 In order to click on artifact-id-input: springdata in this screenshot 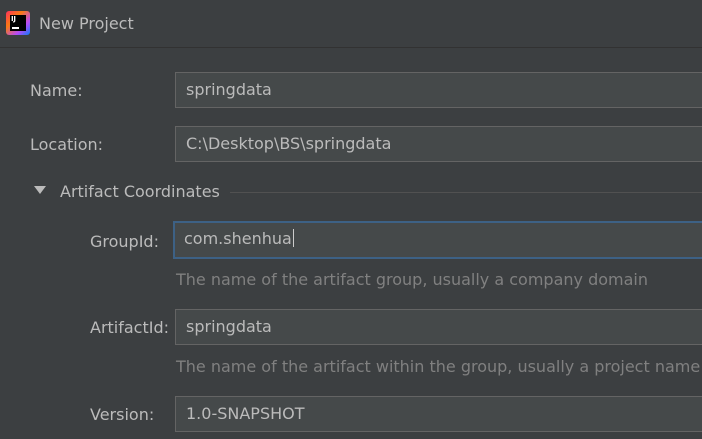, I will do `click(438, 327)`.